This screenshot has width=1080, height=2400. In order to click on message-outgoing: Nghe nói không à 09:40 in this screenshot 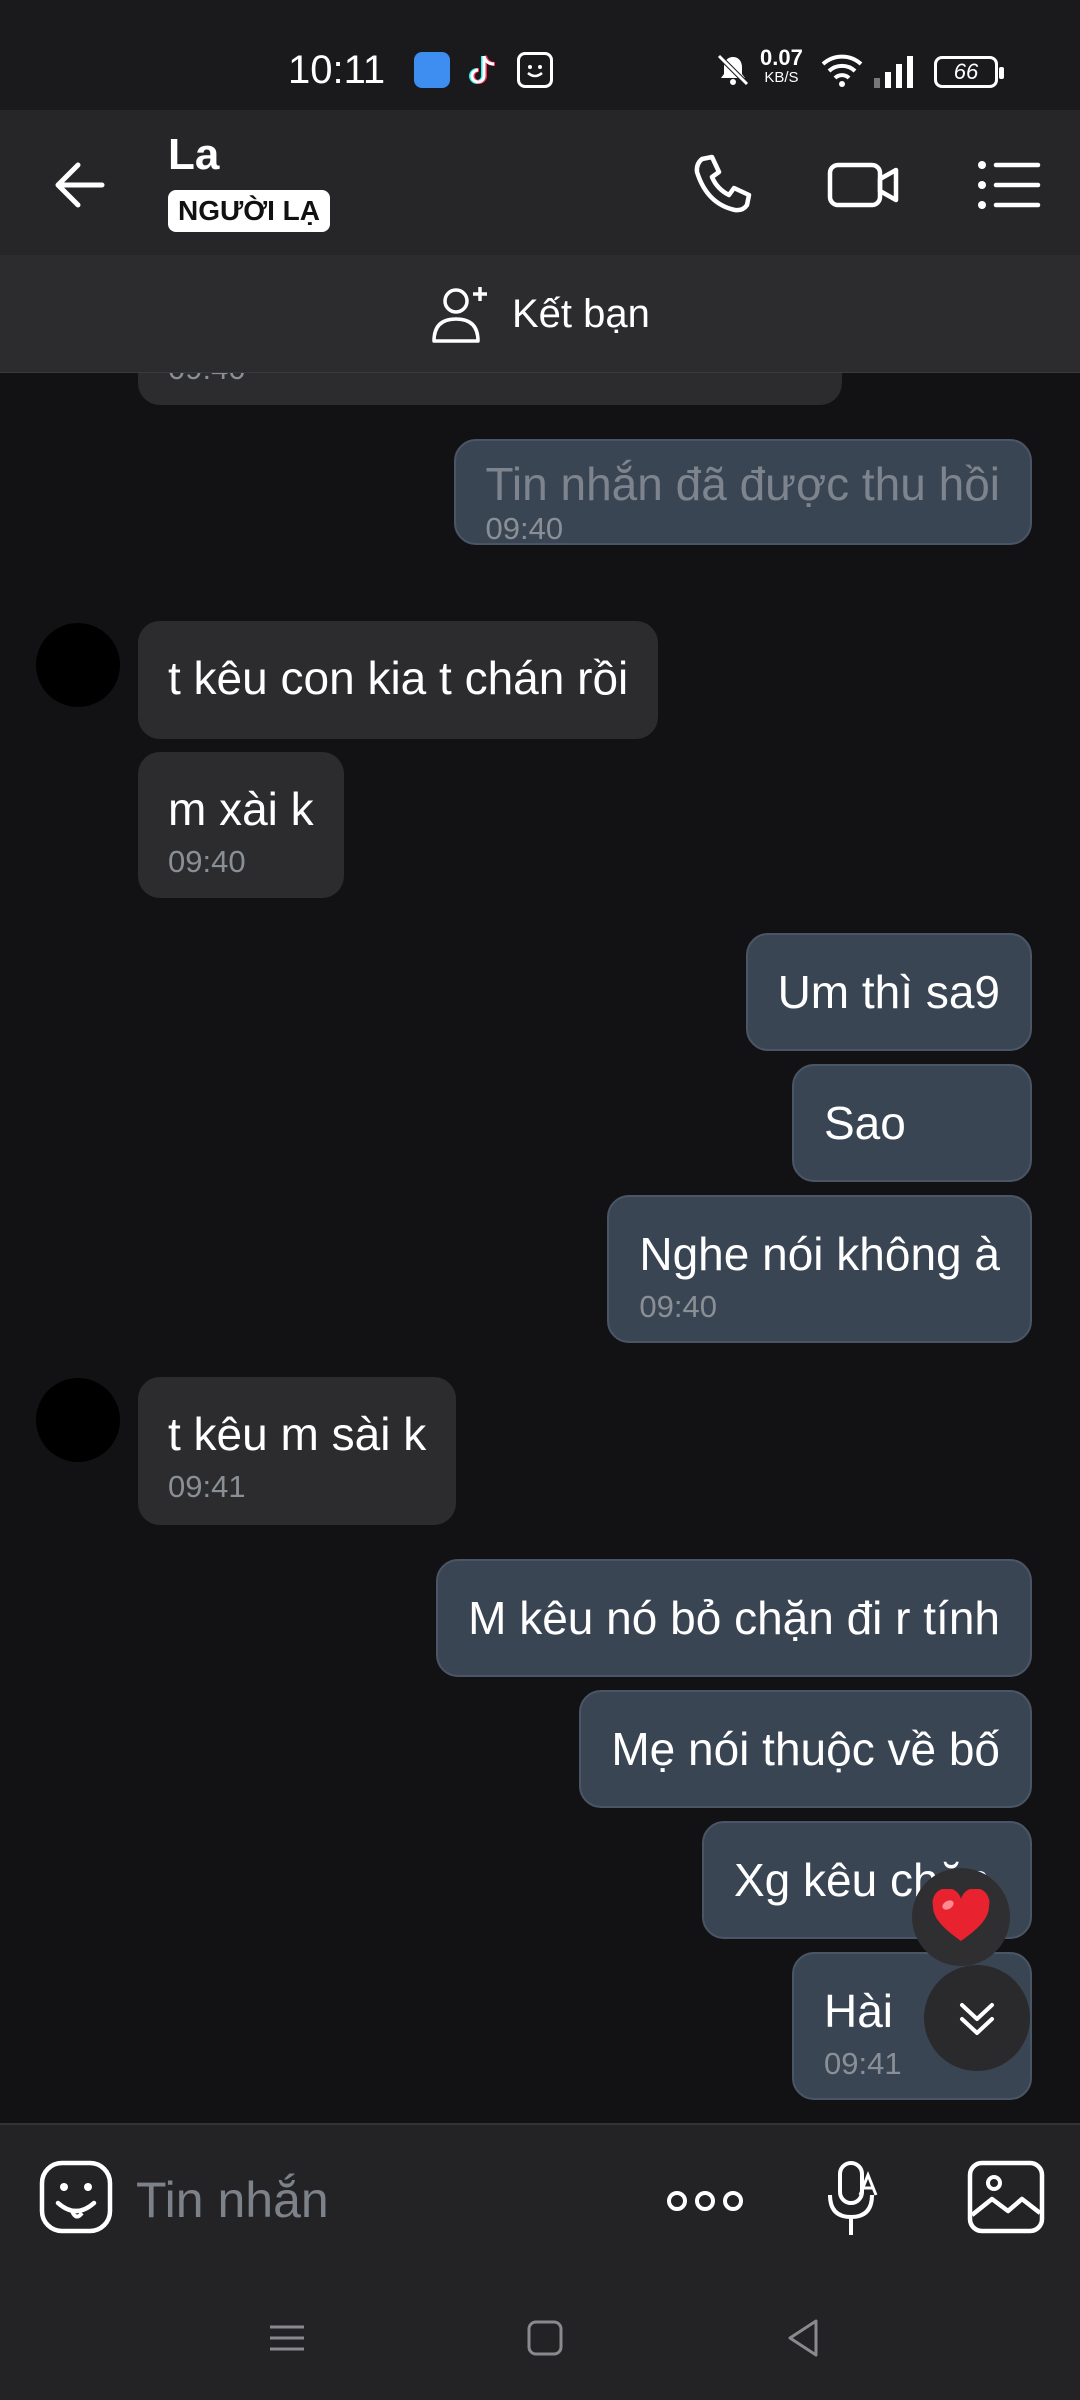, I will do `click(819, 1269)`.